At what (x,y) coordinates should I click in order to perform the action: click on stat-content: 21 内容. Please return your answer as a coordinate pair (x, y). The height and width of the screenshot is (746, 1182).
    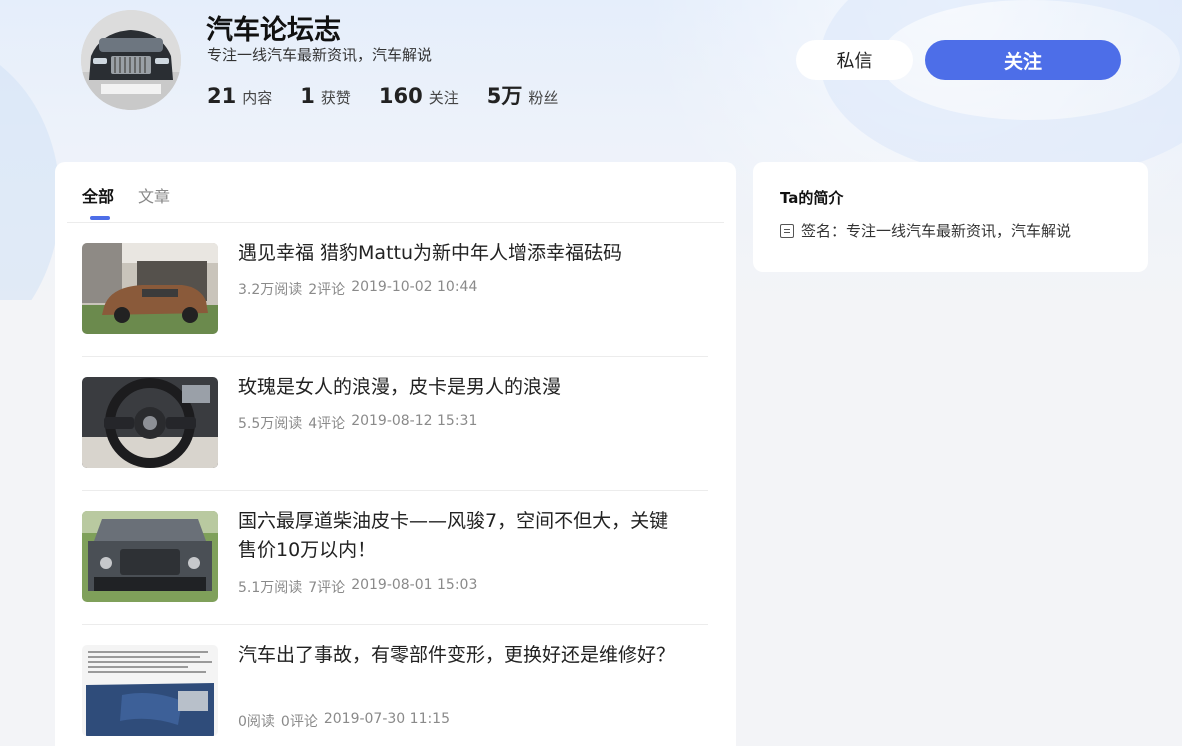
    Looking at the image, I should click on (239, 96).